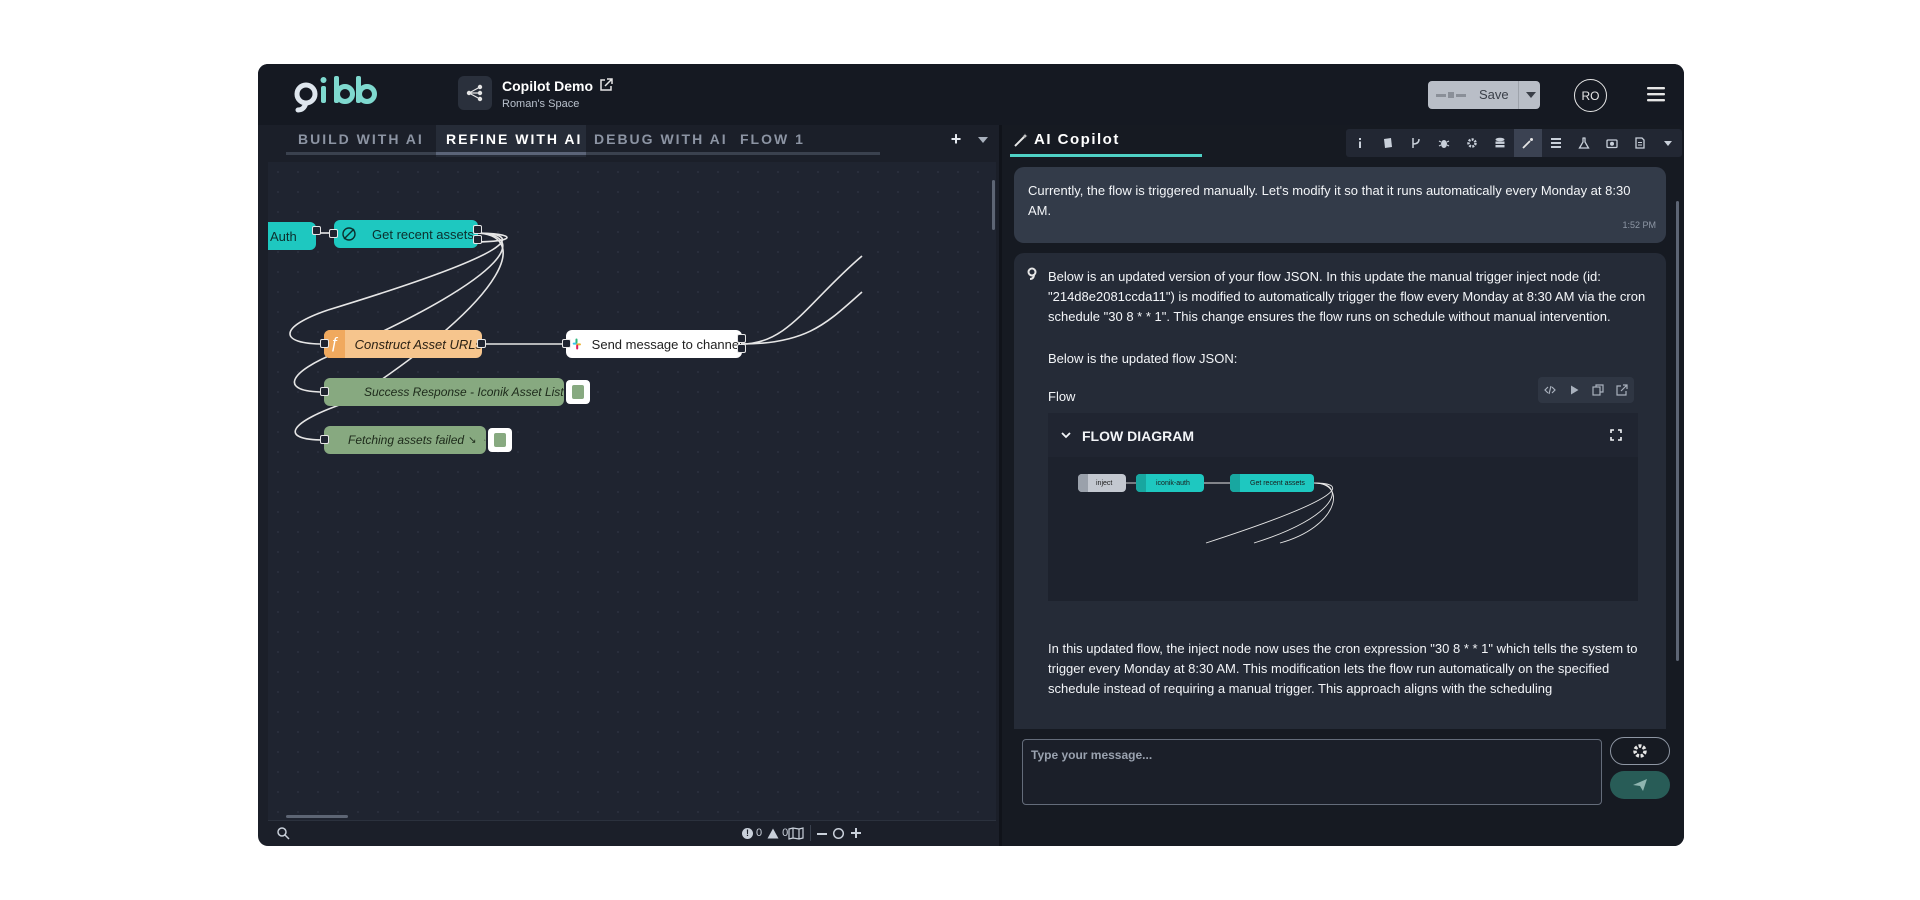  I want to click on canvas-horizontal-scrollbar, so click(317, 816).